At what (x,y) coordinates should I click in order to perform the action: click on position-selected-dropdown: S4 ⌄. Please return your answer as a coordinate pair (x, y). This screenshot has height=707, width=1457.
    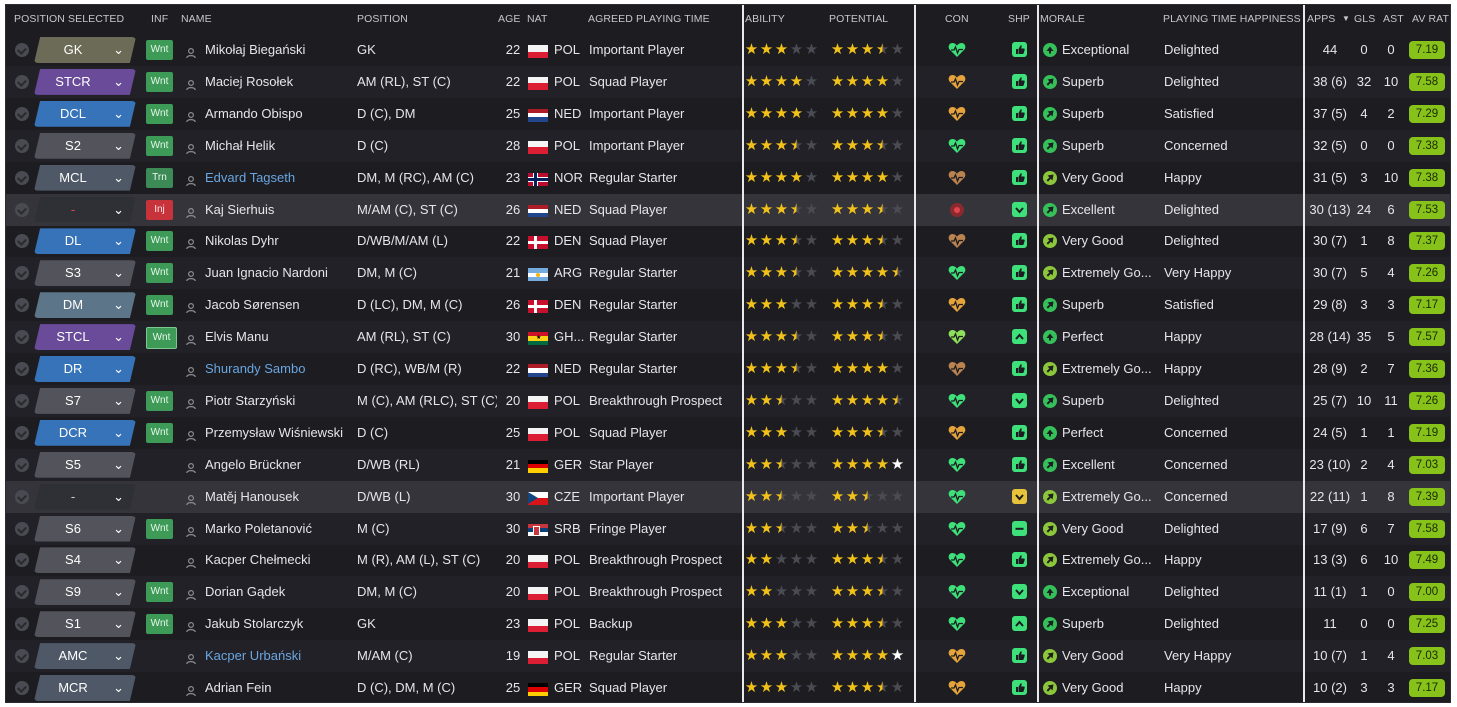
    Looking at the image, I should click on (85, 560).